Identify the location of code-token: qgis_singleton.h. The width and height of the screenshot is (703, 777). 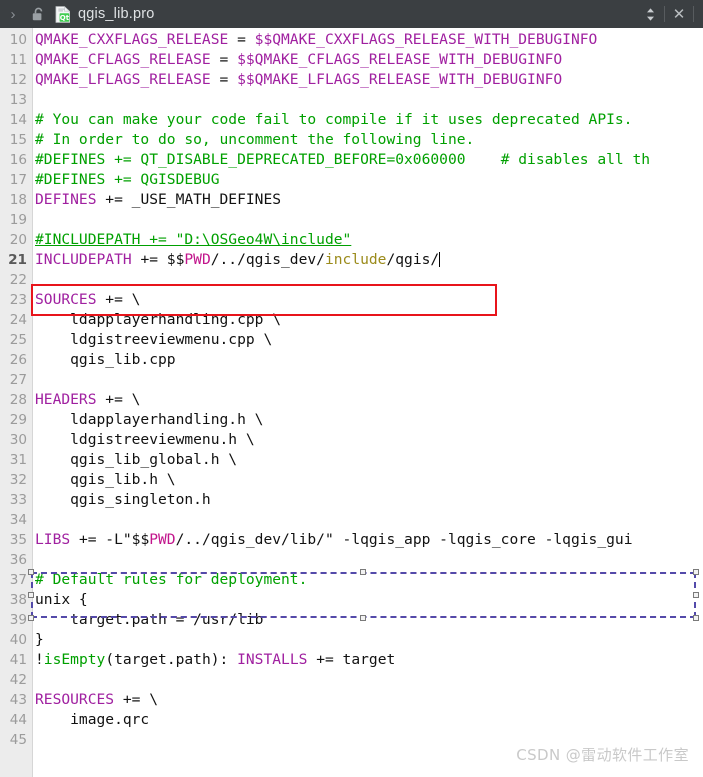
(123, 499).